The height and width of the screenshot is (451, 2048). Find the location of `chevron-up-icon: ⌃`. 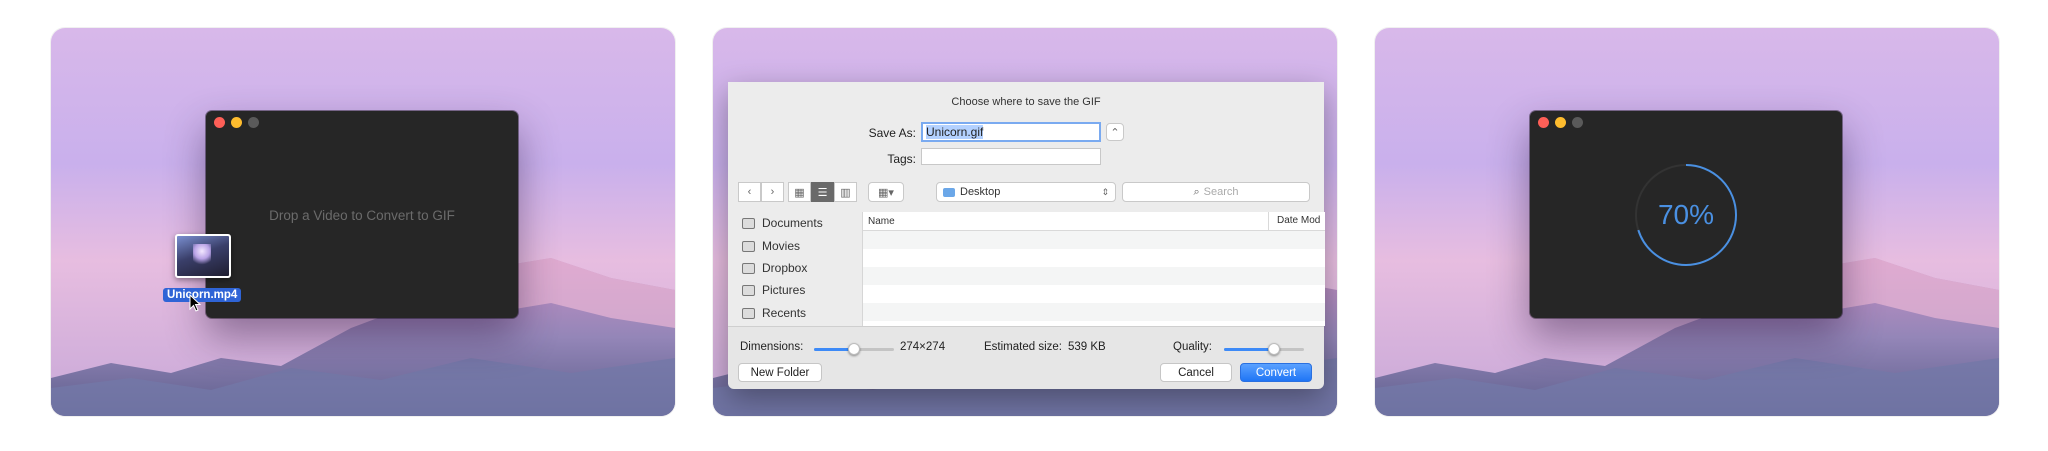

chevron-up-icon: ⌃ is located at coordinates (1115, 132).